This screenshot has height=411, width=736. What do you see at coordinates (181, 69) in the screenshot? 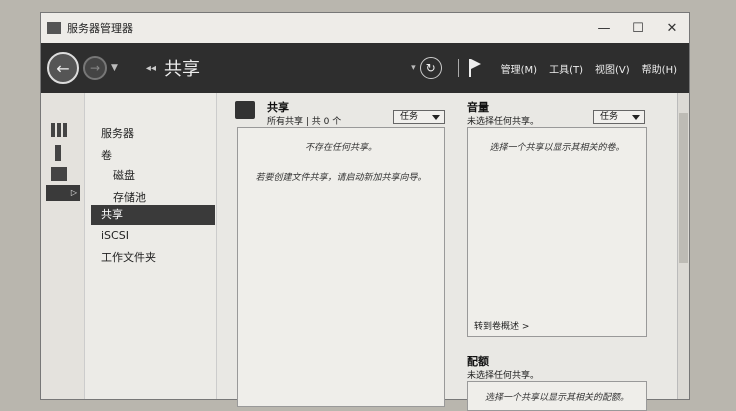
I see `breadcrumb-current: 共享` at bounding box center [181, 69].